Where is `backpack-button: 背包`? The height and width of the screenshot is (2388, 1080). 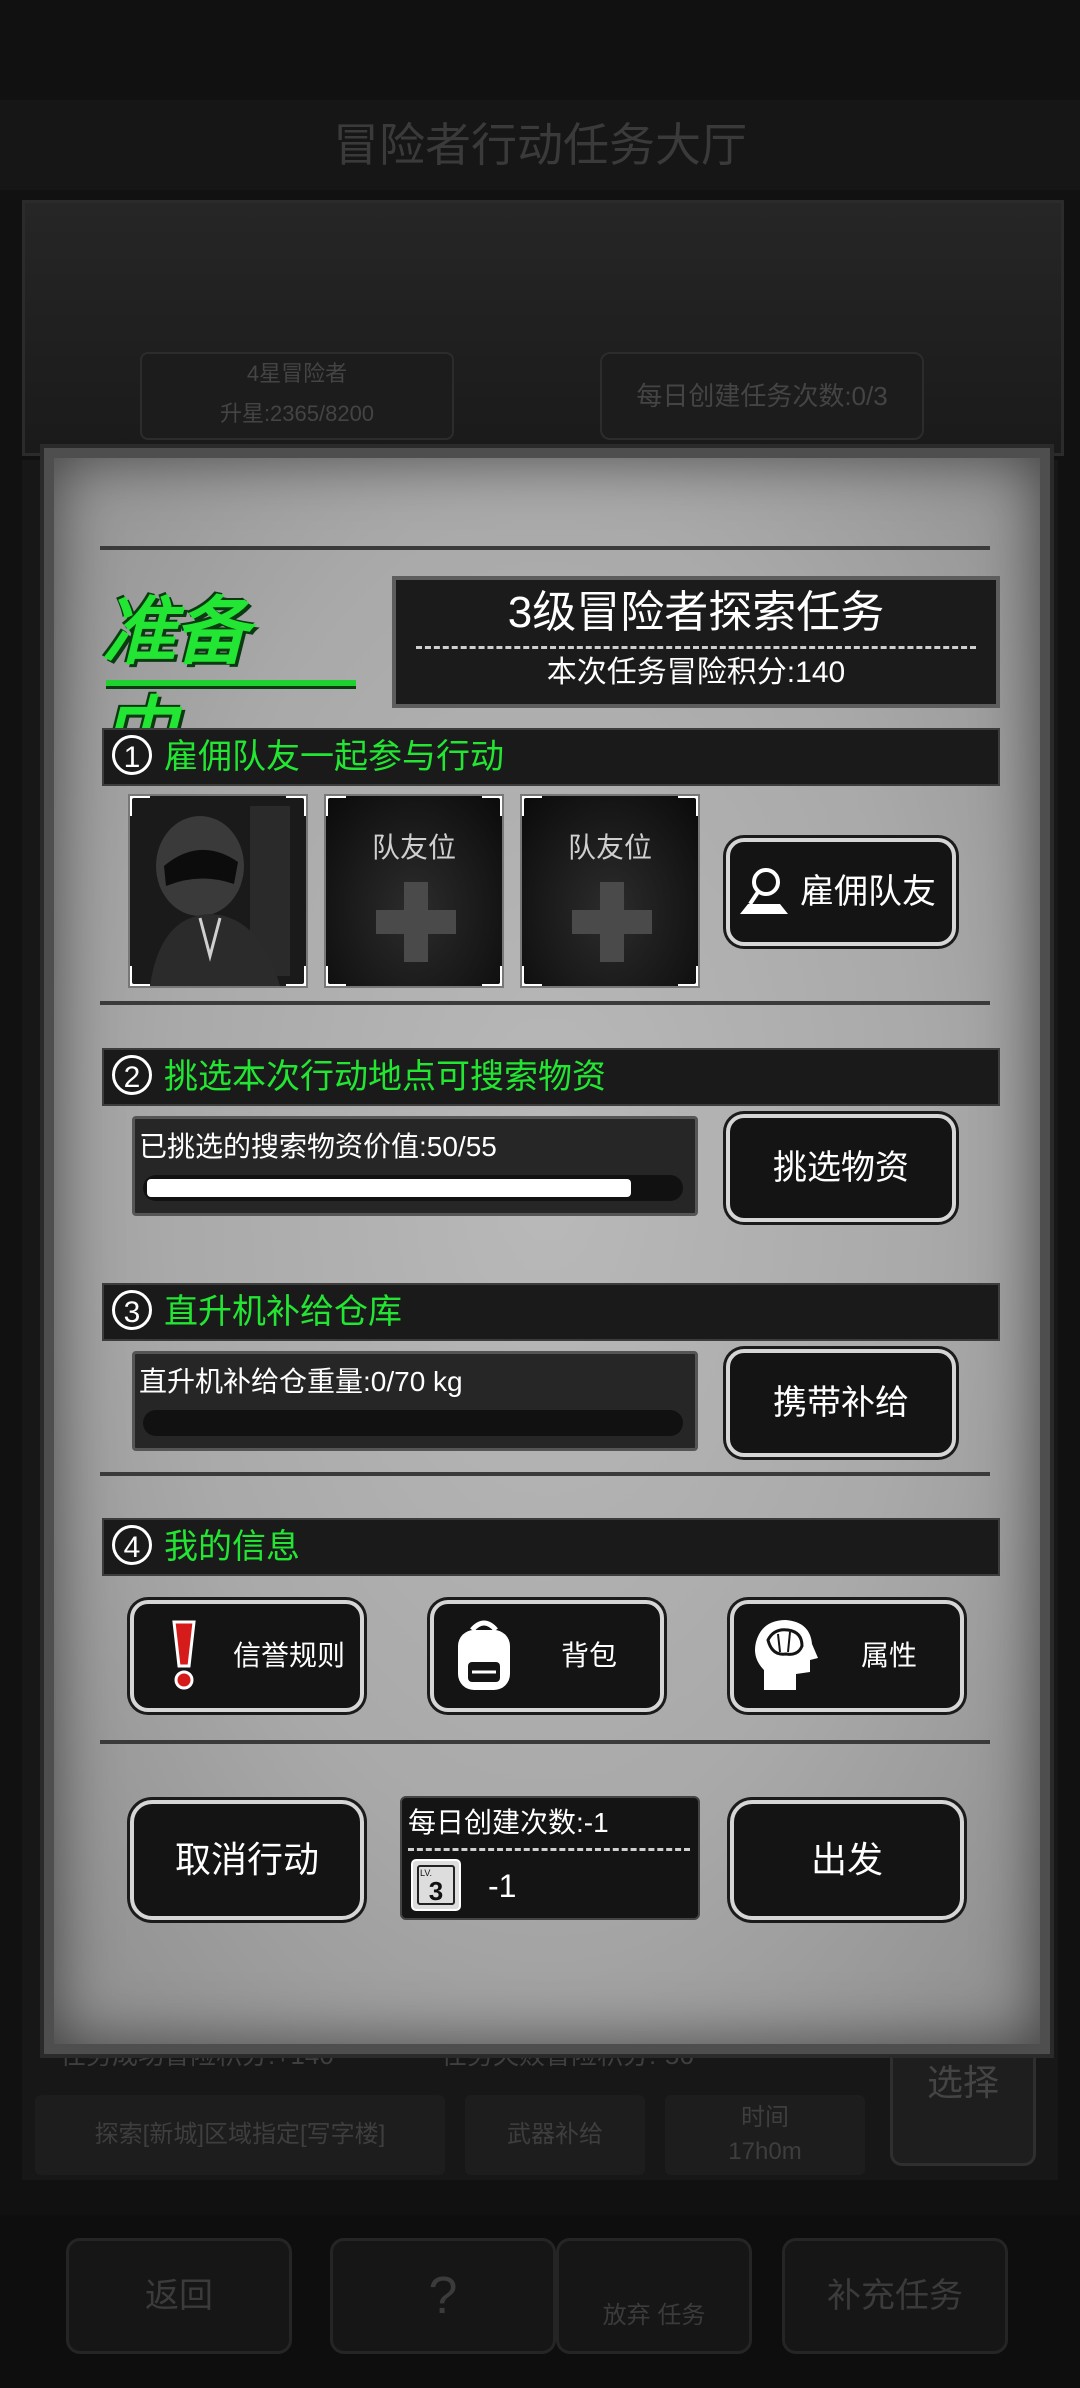 backpack-button: 背包 is located at coordinates (547, 1656).